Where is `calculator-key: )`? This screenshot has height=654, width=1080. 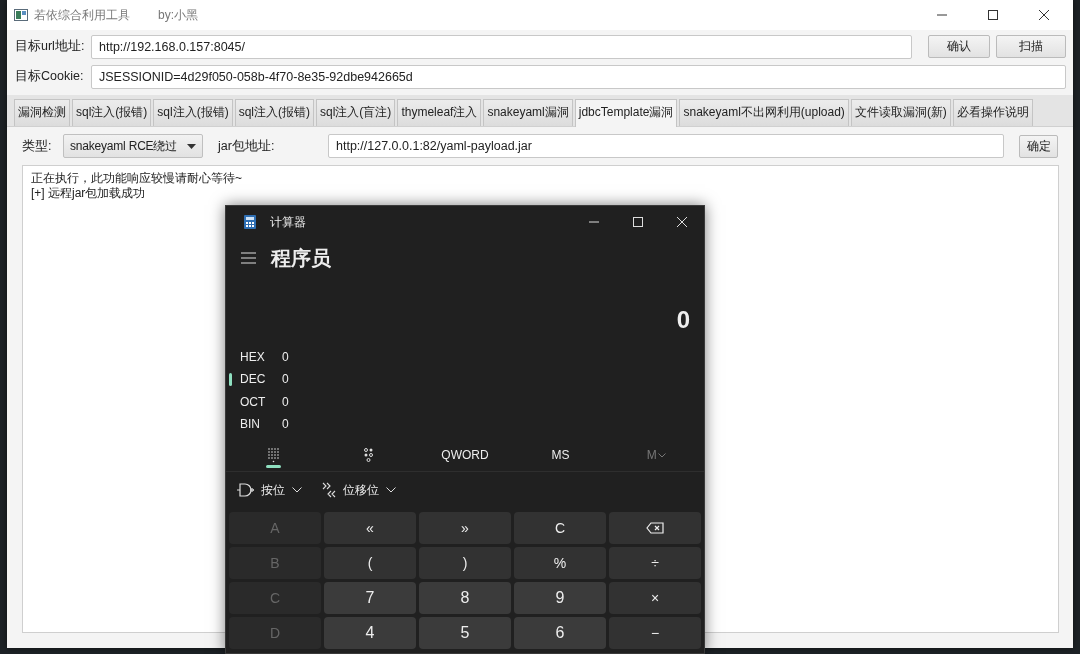
calculator-key: ) is located at coordinates (465, 563).